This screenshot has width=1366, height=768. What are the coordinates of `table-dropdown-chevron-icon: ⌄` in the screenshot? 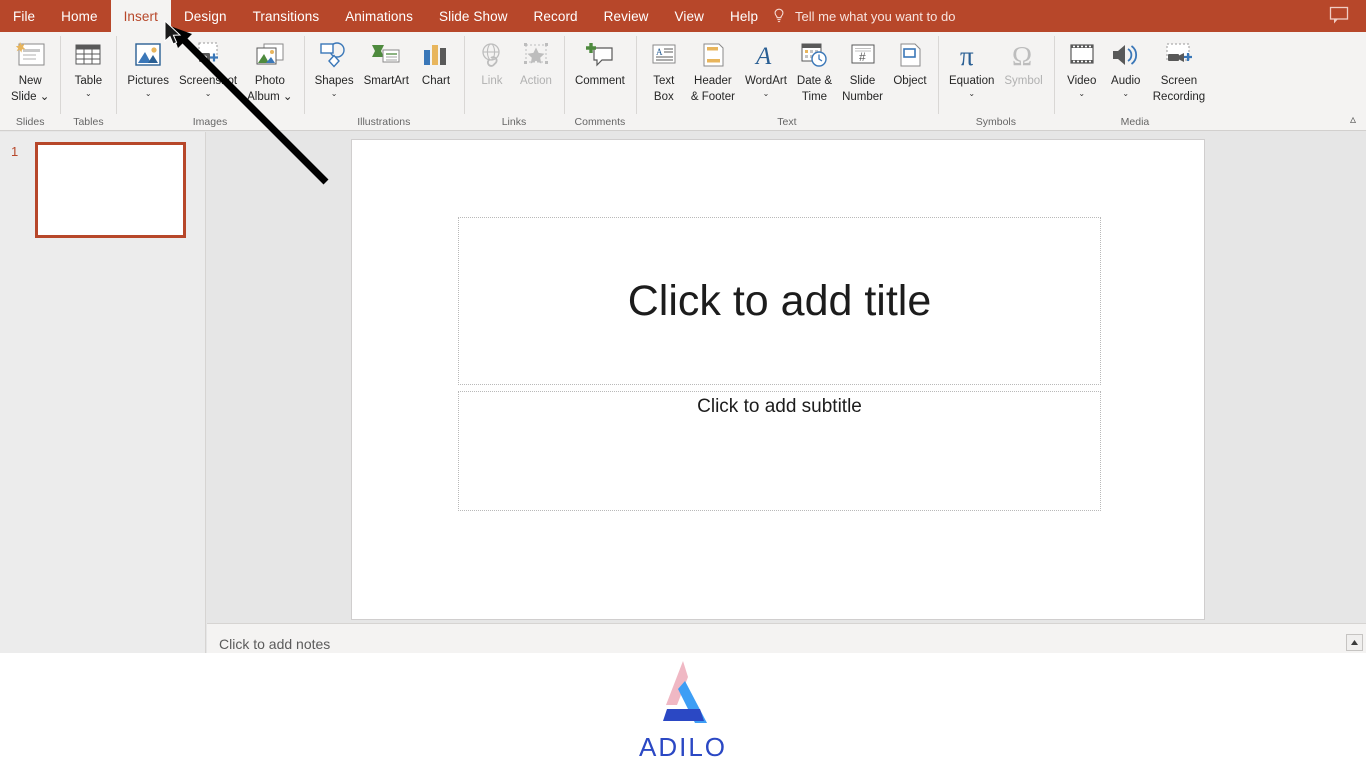 It's located at (88, 93).